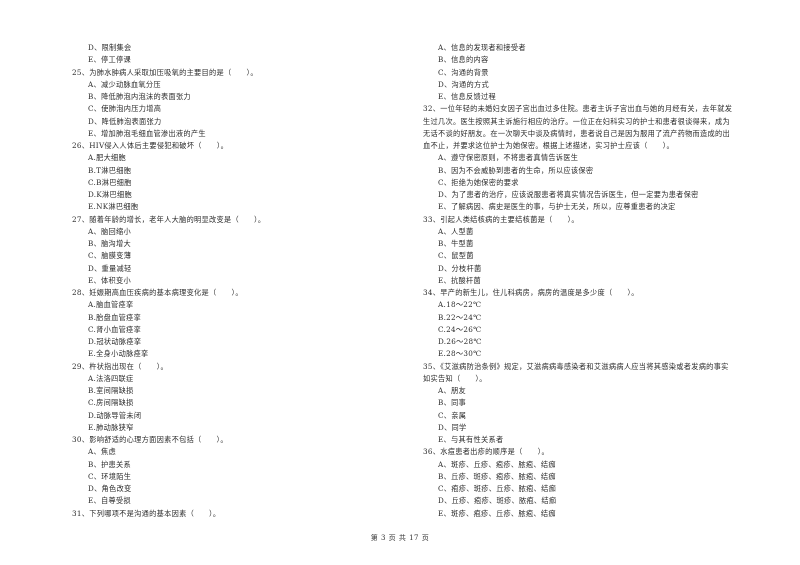 The image size is (800, 565). Describe the element at coordinates (109, 231) in the screenshot. I see `answer-option: A、脑回缩小` at that location.